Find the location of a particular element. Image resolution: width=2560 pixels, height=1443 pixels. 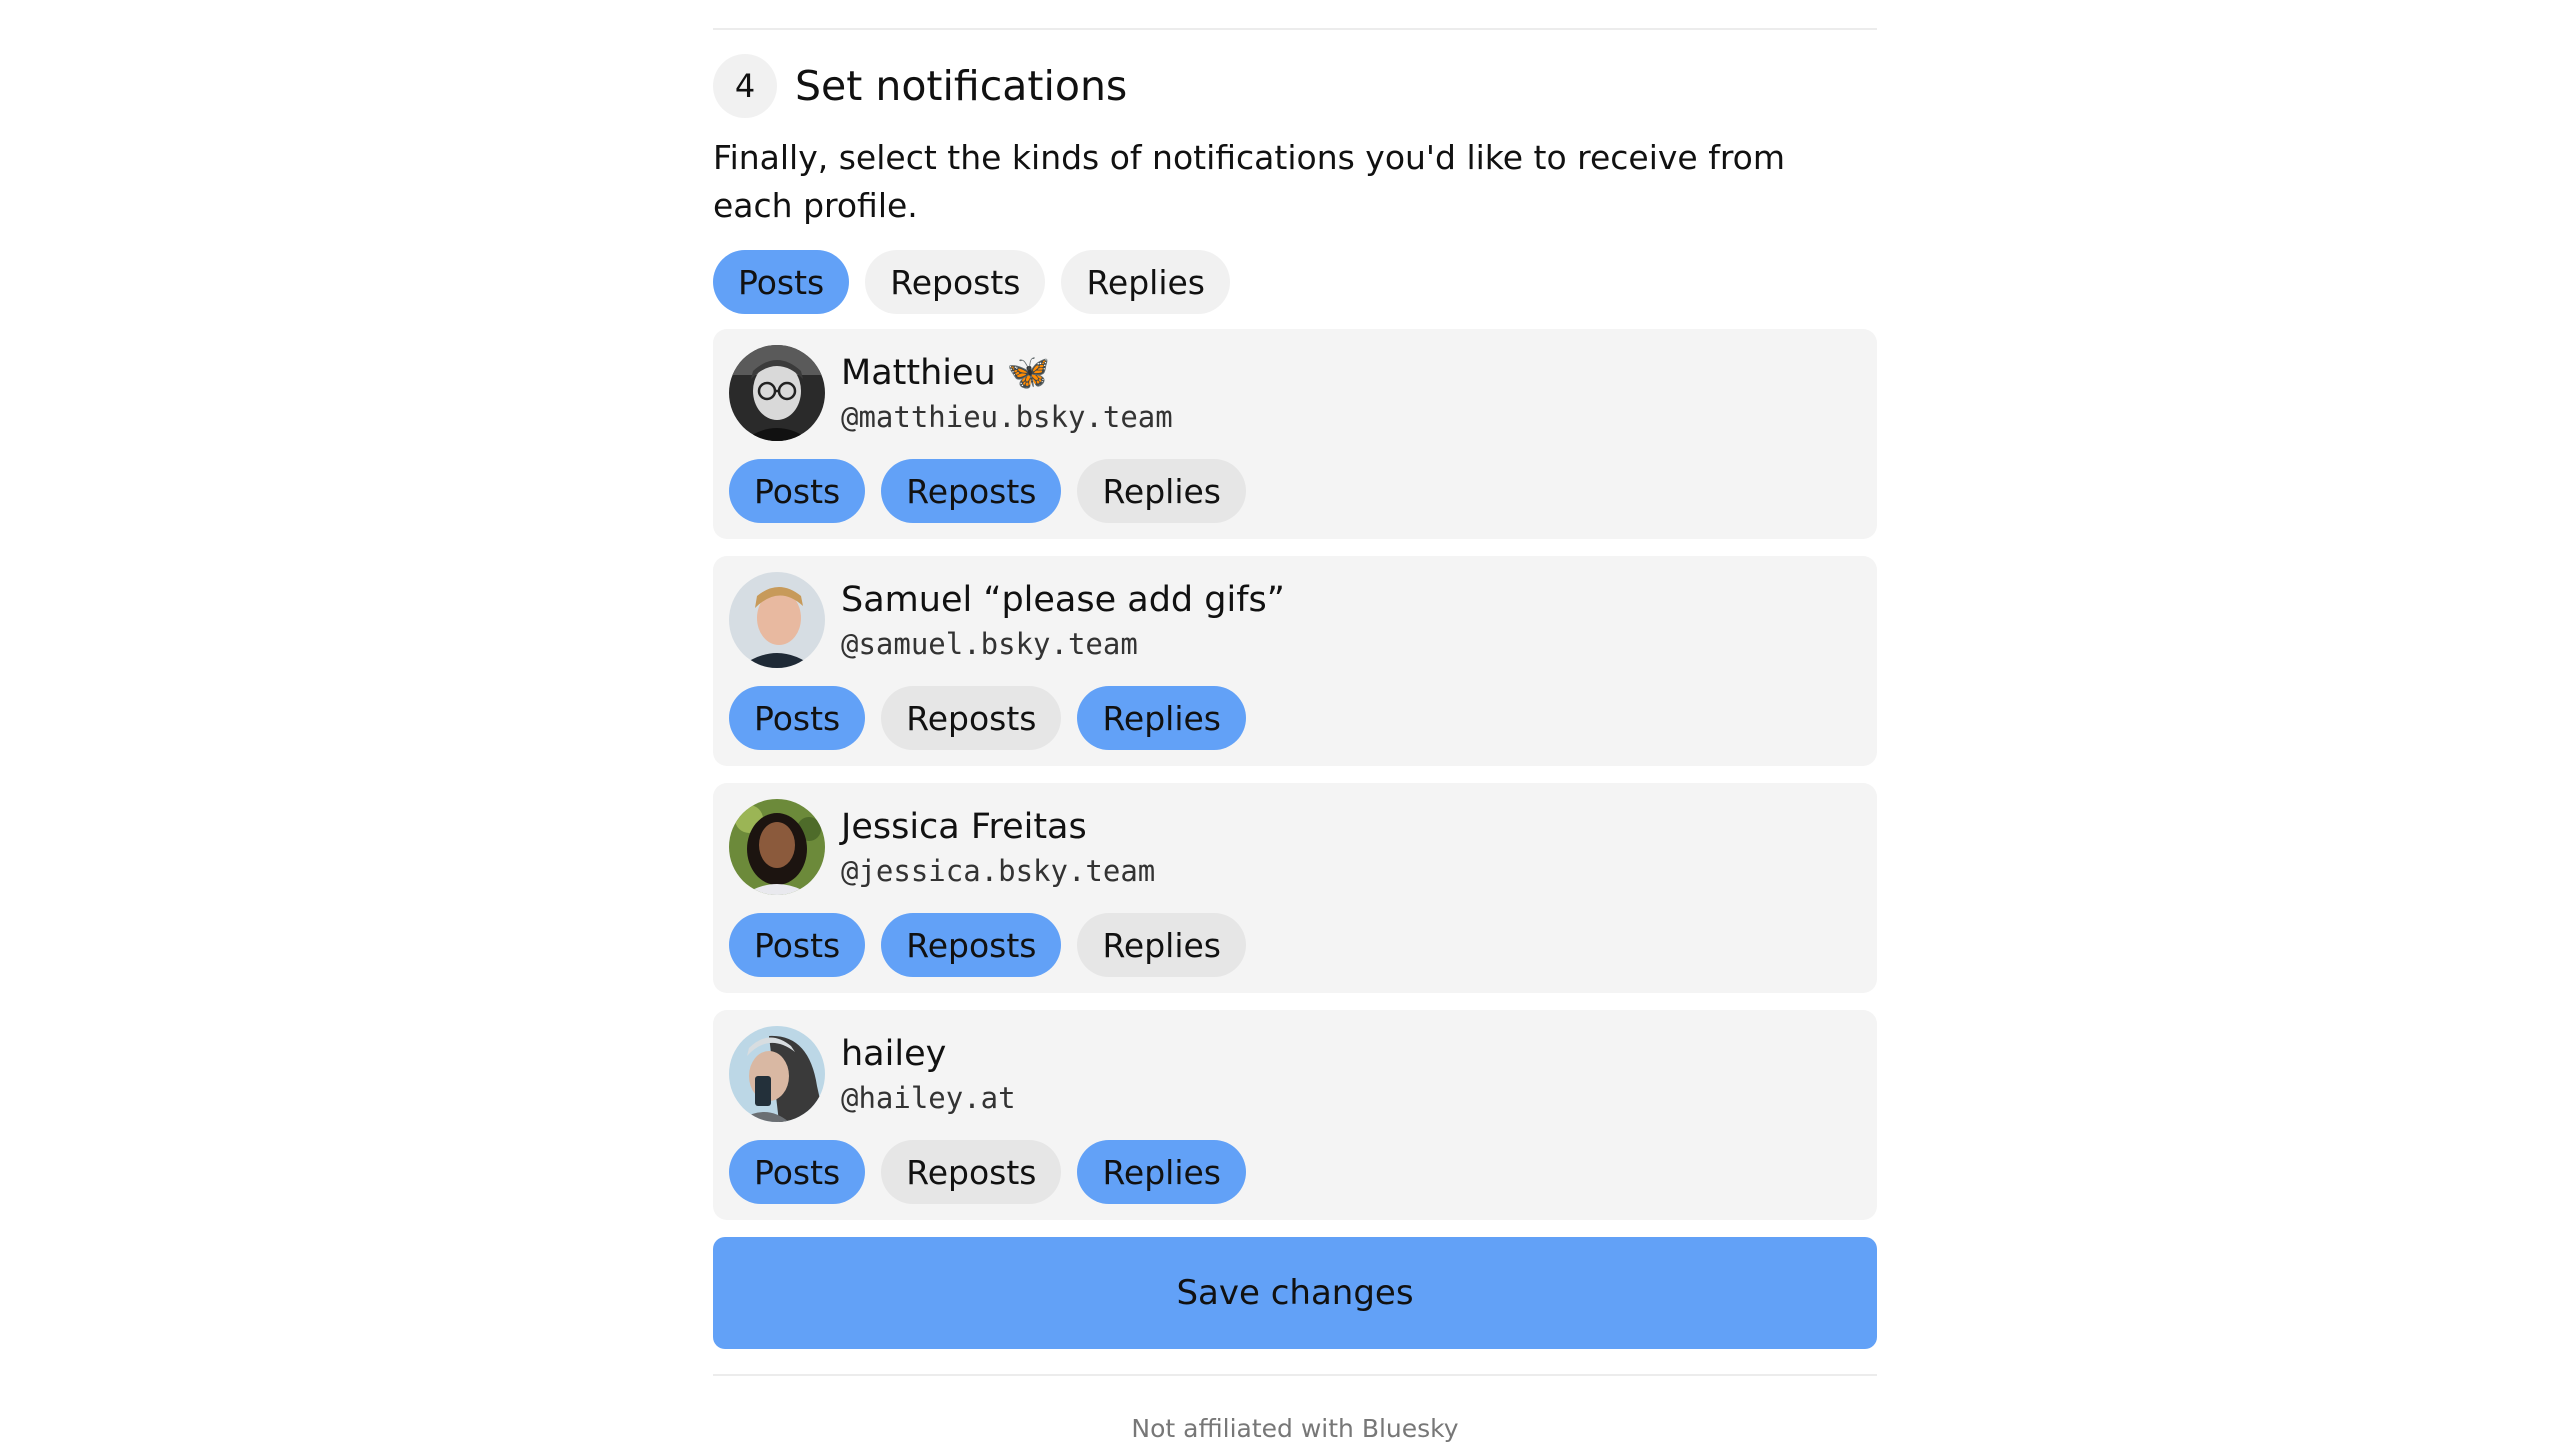

profile-card: hailey @hailey.at Posts Reposts Replies is located at coordinates (1295, 1115).